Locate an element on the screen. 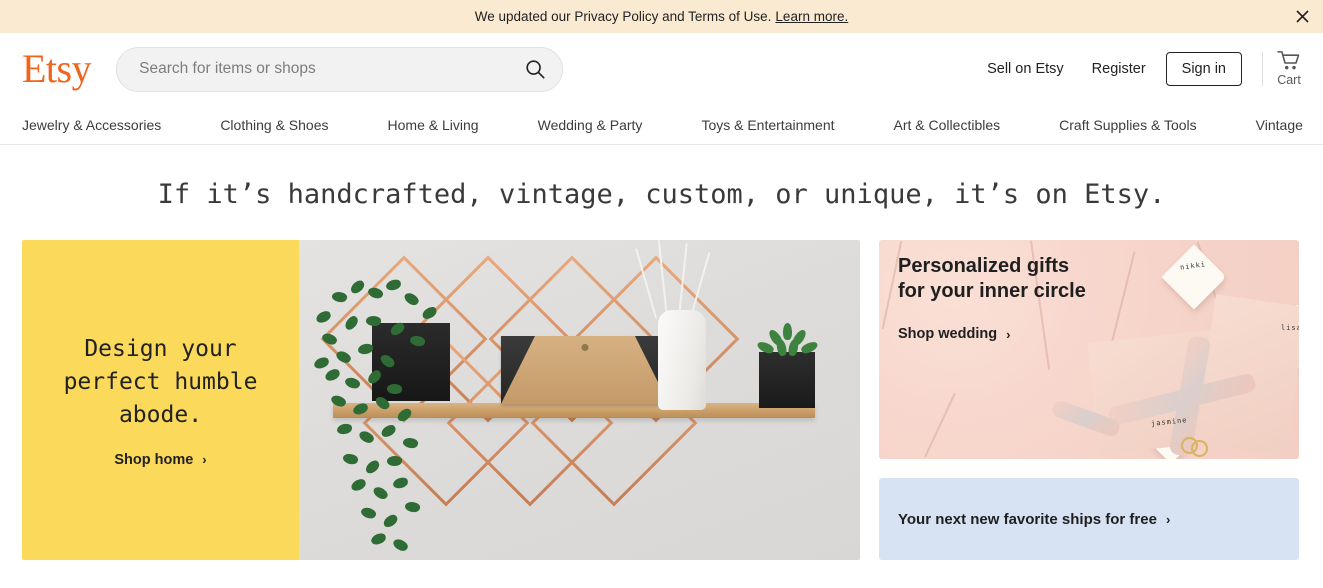 This screenshot has height=588, width=1323. free-shipping-label: Your next new favorite ships for free is located at coordinates (1027, 519).